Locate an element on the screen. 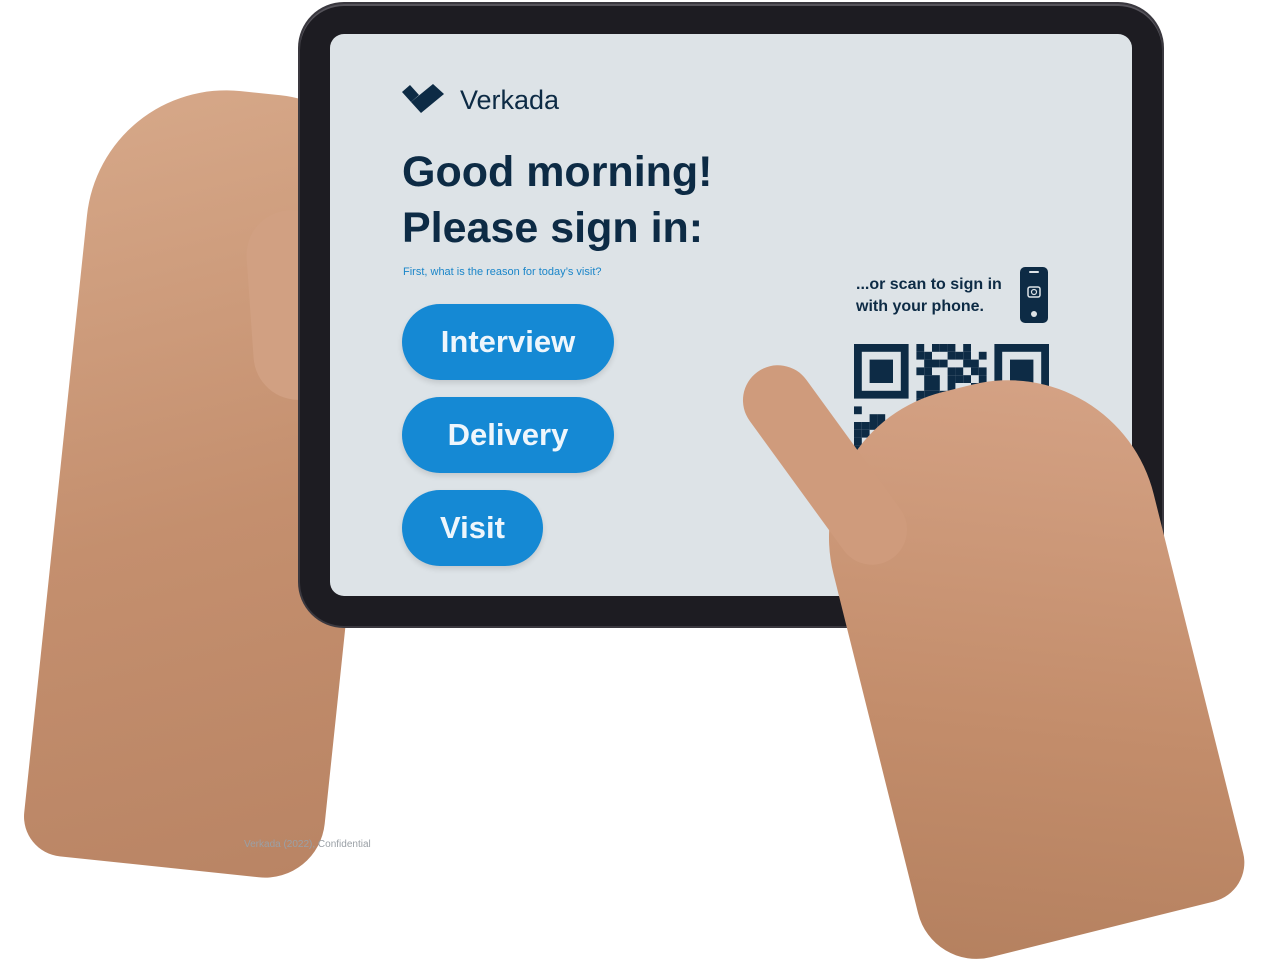 This screenshot has width=1278, height=972. visit-button: Visit is located at coordinates (472, 528).